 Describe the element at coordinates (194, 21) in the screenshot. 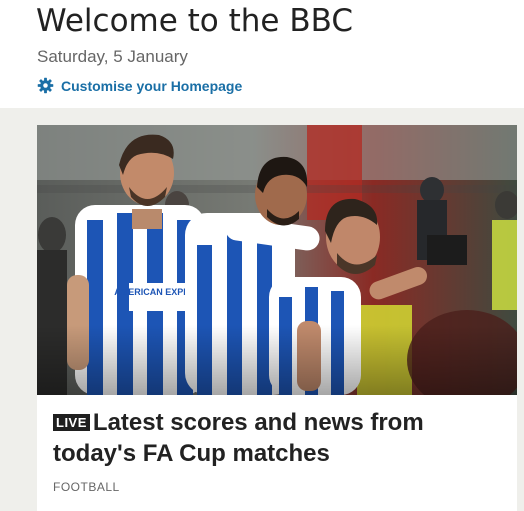

I see `page-title: Welcome to the BBC` at that location.